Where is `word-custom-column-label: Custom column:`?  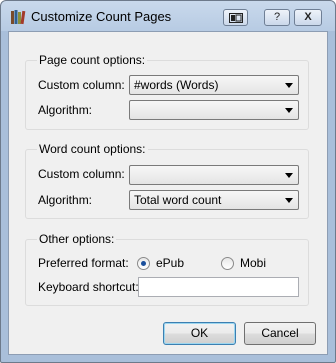
word-custom-column-label: Custom column: is located at coordinates (81, 174).